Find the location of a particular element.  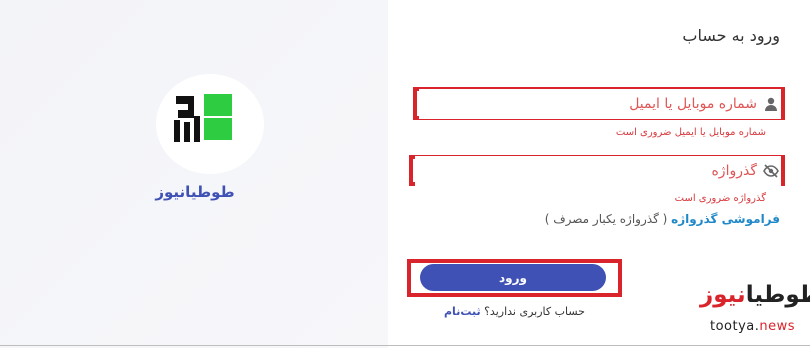

username-input is located at coordinates (600, 104).